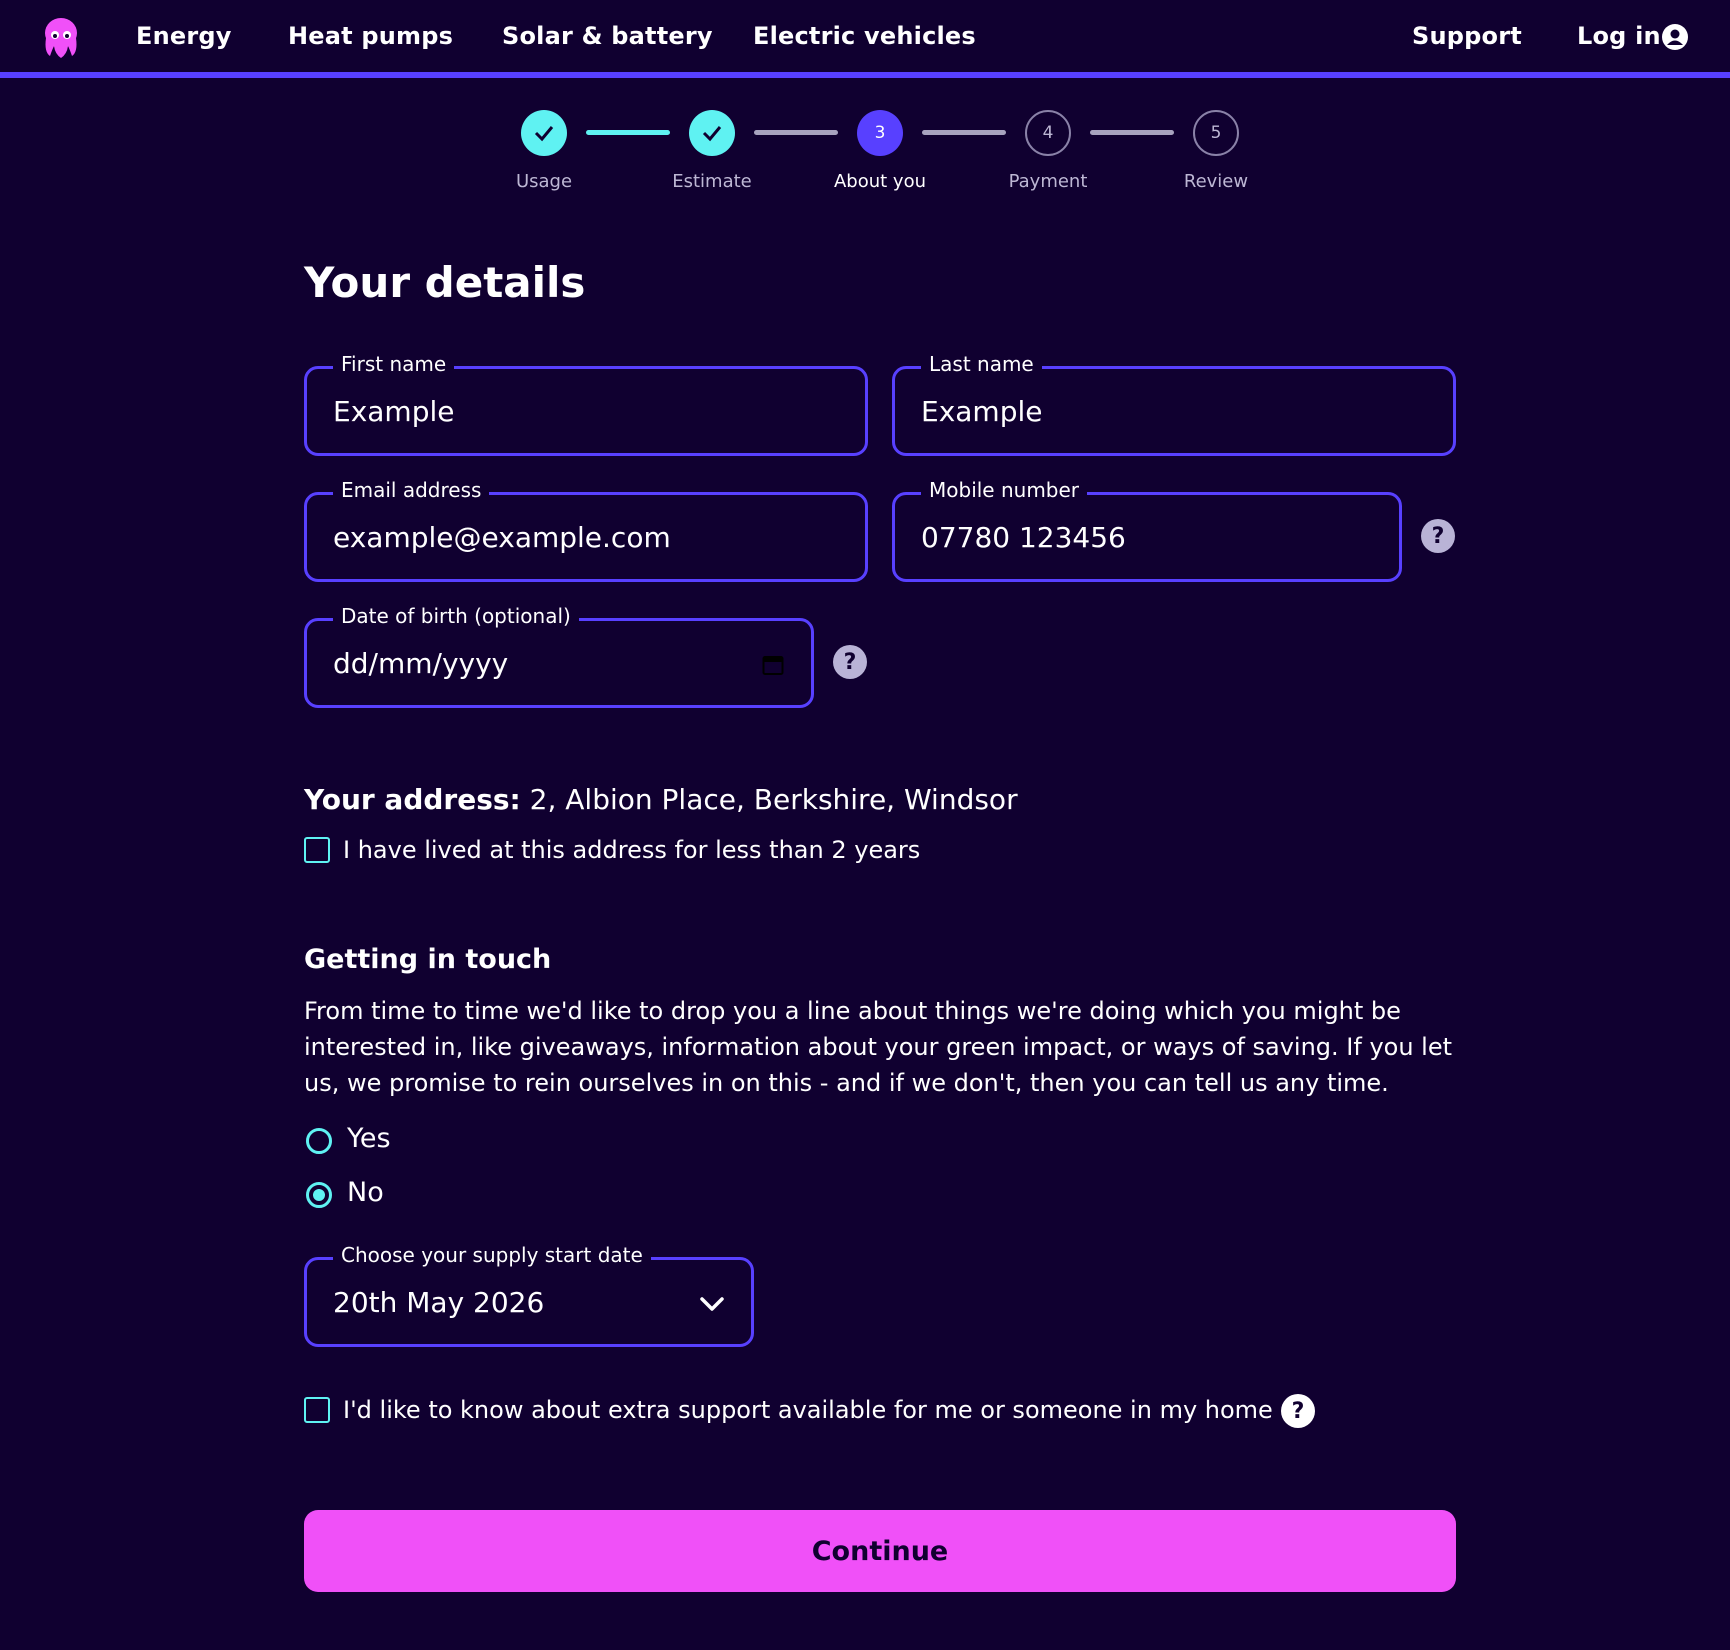 The width and height of the screenshot is (1730, 1650). I want to click on step-label-usage: Usage, so click(544, 181).